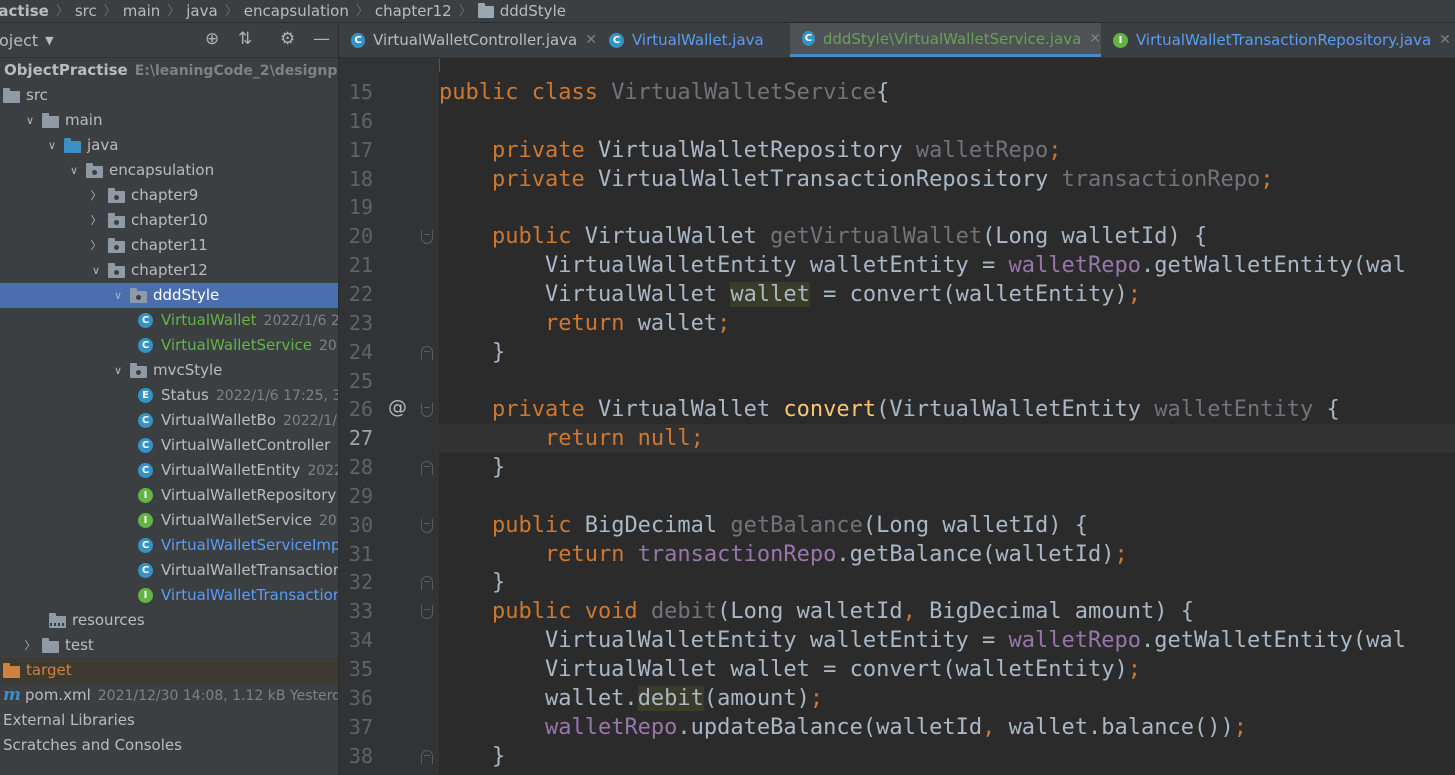  I want to click on tree-node: 〉 chapter9, so click(169, 195).